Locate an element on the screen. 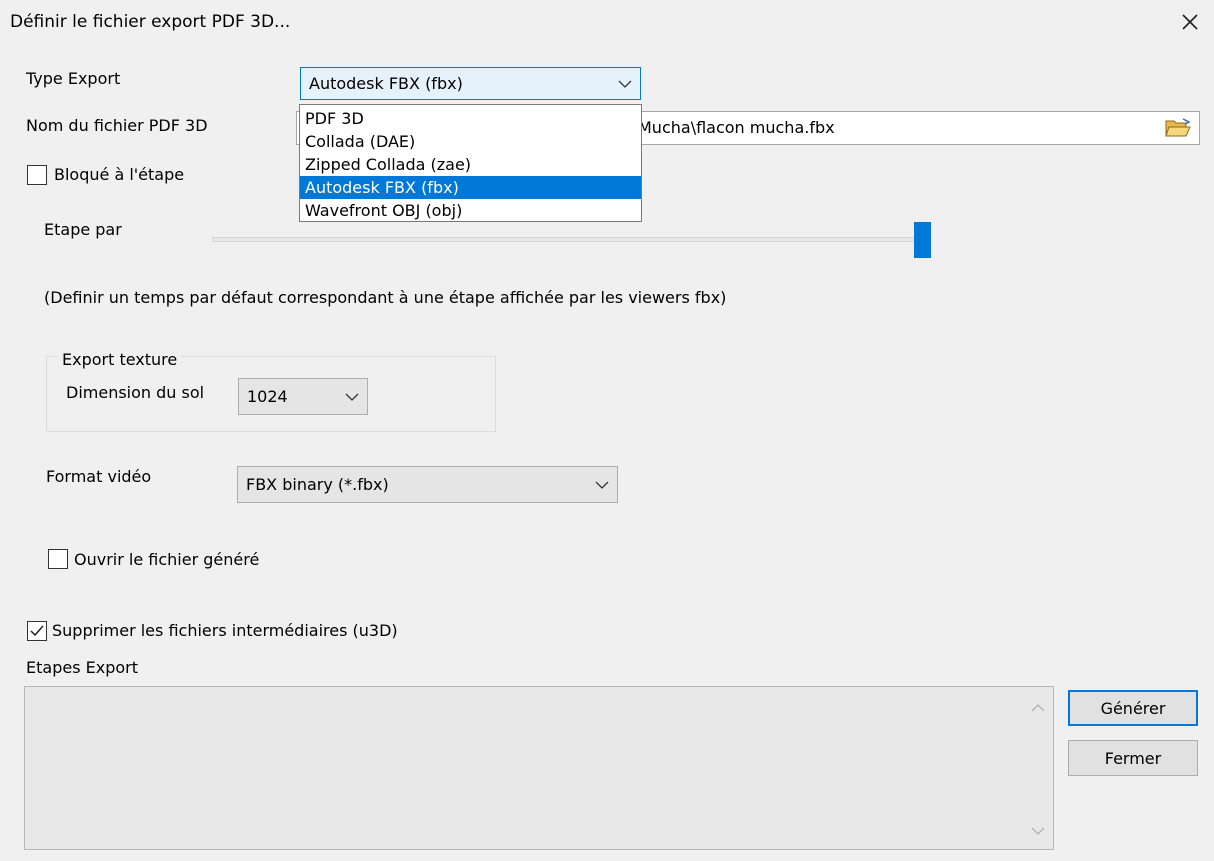 The image size is (1214, 861). video-format-select: FBX binary (*.fbx) is located at coordinates (427, 484).